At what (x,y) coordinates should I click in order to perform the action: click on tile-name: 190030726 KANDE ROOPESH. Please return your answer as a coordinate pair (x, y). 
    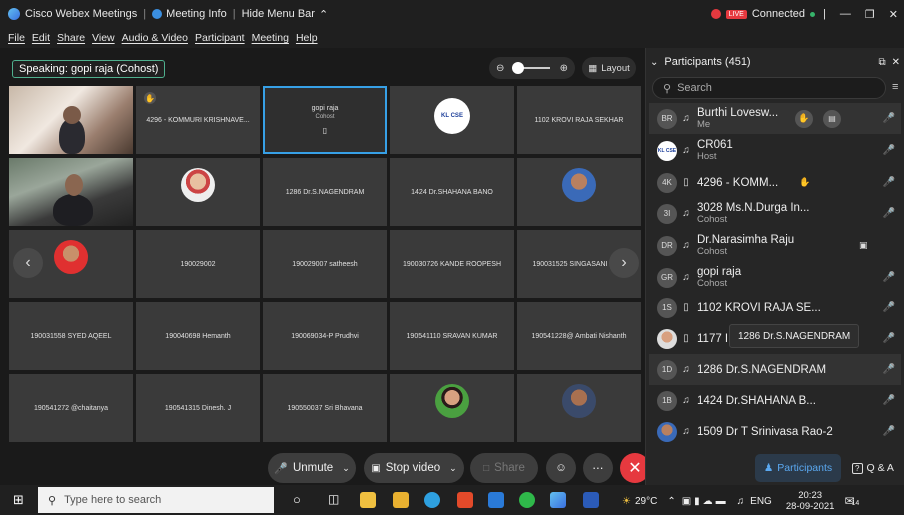
    Looking at the image, I should click on (452, 264).